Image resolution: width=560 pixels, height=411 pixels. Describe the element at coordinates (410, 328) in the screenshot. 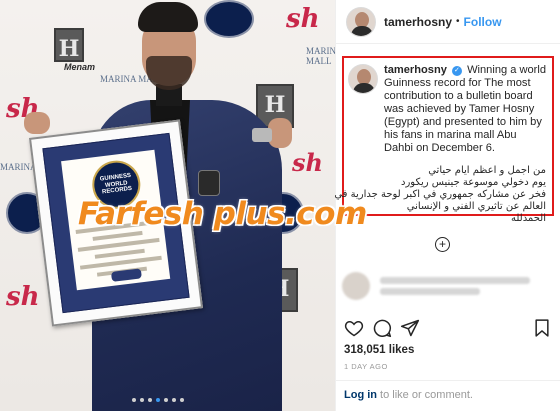

I see `share-icon` at that location.